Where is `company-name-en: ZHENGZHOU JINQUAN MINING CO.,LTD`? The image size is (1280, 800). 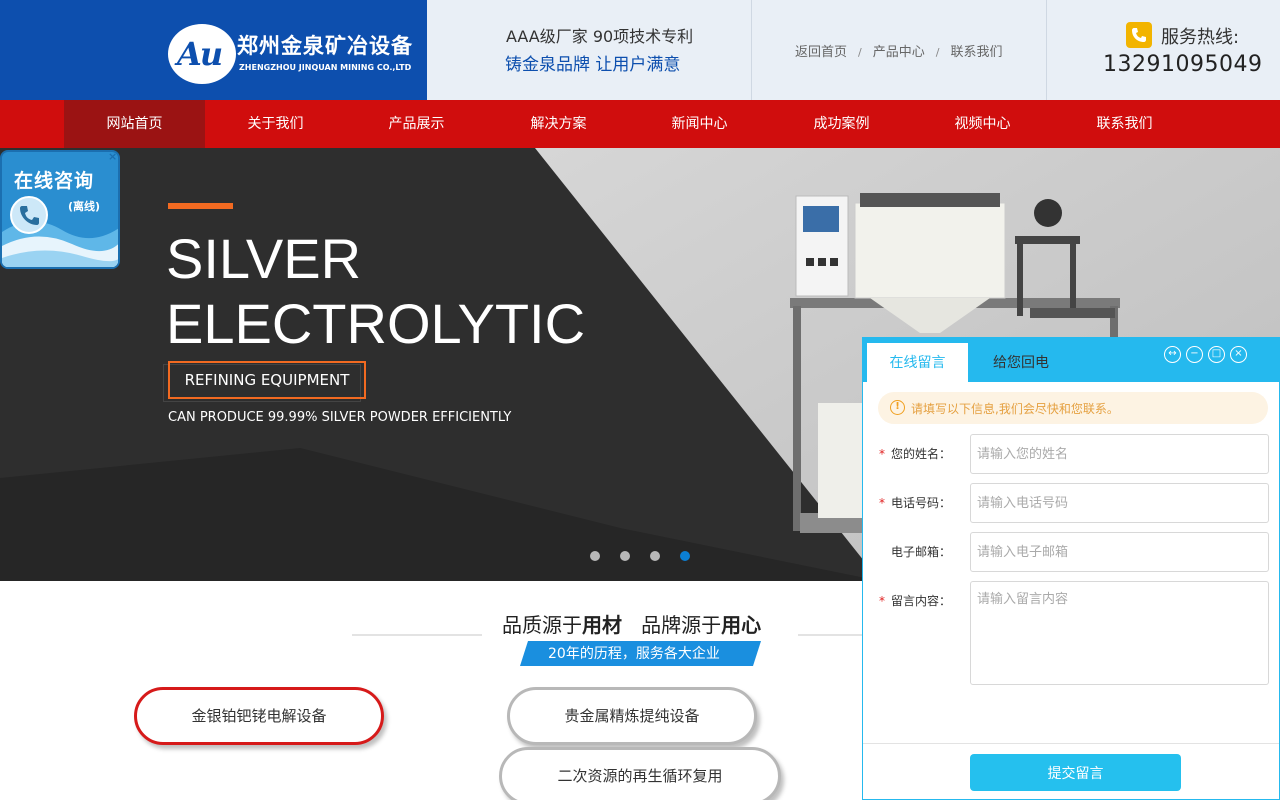
company-name-en: ZHENGZHOU JINQUAN MINING CO.,LTD is located at coordinates (325, 67).